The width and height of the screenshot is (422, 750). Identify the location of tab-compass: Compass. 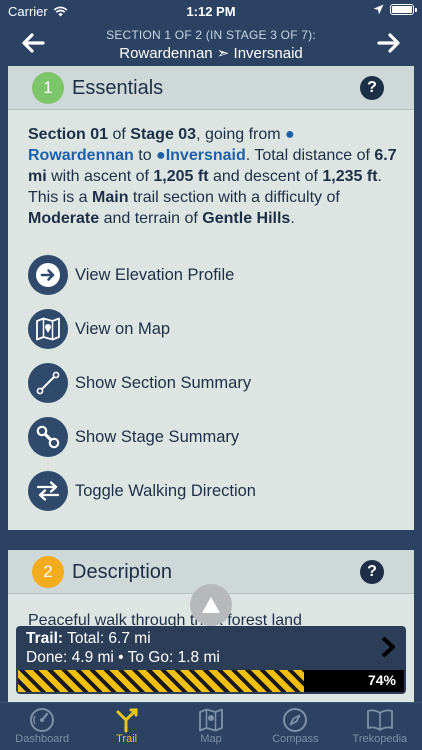
(295, 726).